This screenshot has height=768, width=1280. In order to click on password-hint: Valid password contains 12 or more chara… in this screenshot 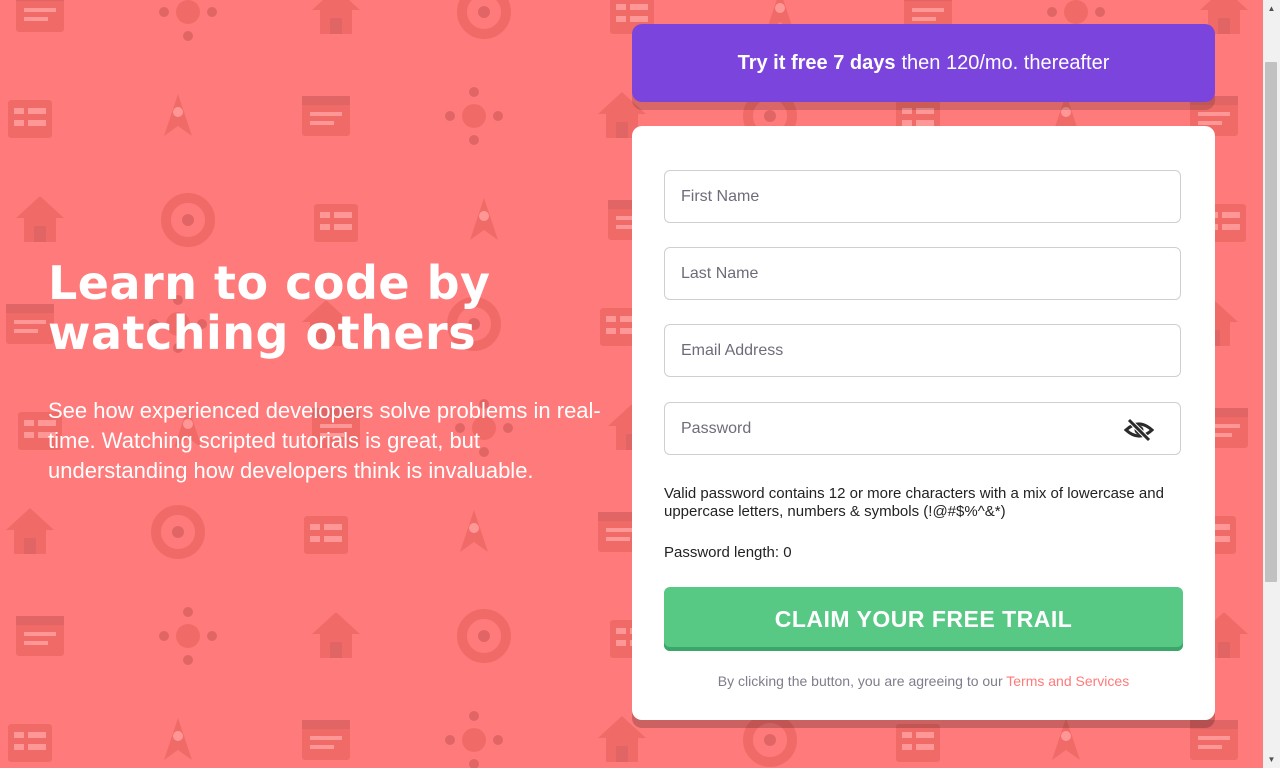, I will do `click(914, 502)`.